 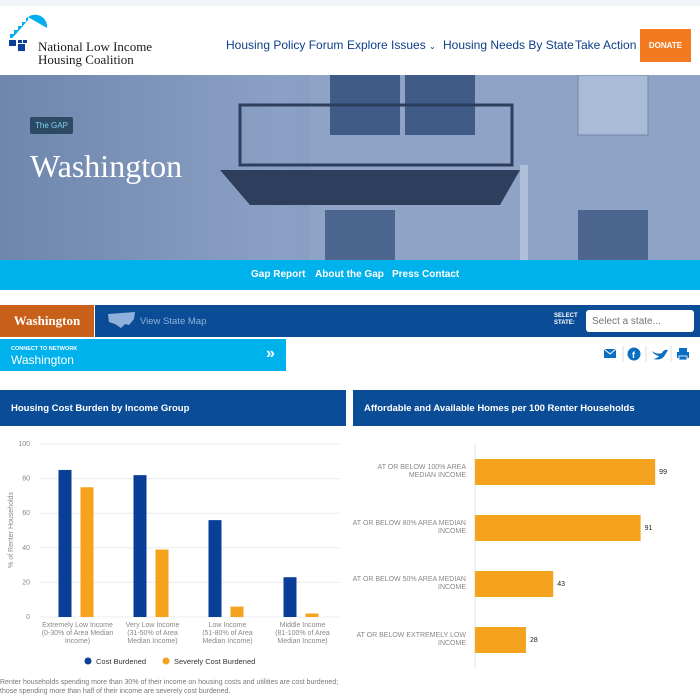 What do you see at coordinates (683, 354) in the screenshot?
I see `print-icon` at bounding box center [683, 354].